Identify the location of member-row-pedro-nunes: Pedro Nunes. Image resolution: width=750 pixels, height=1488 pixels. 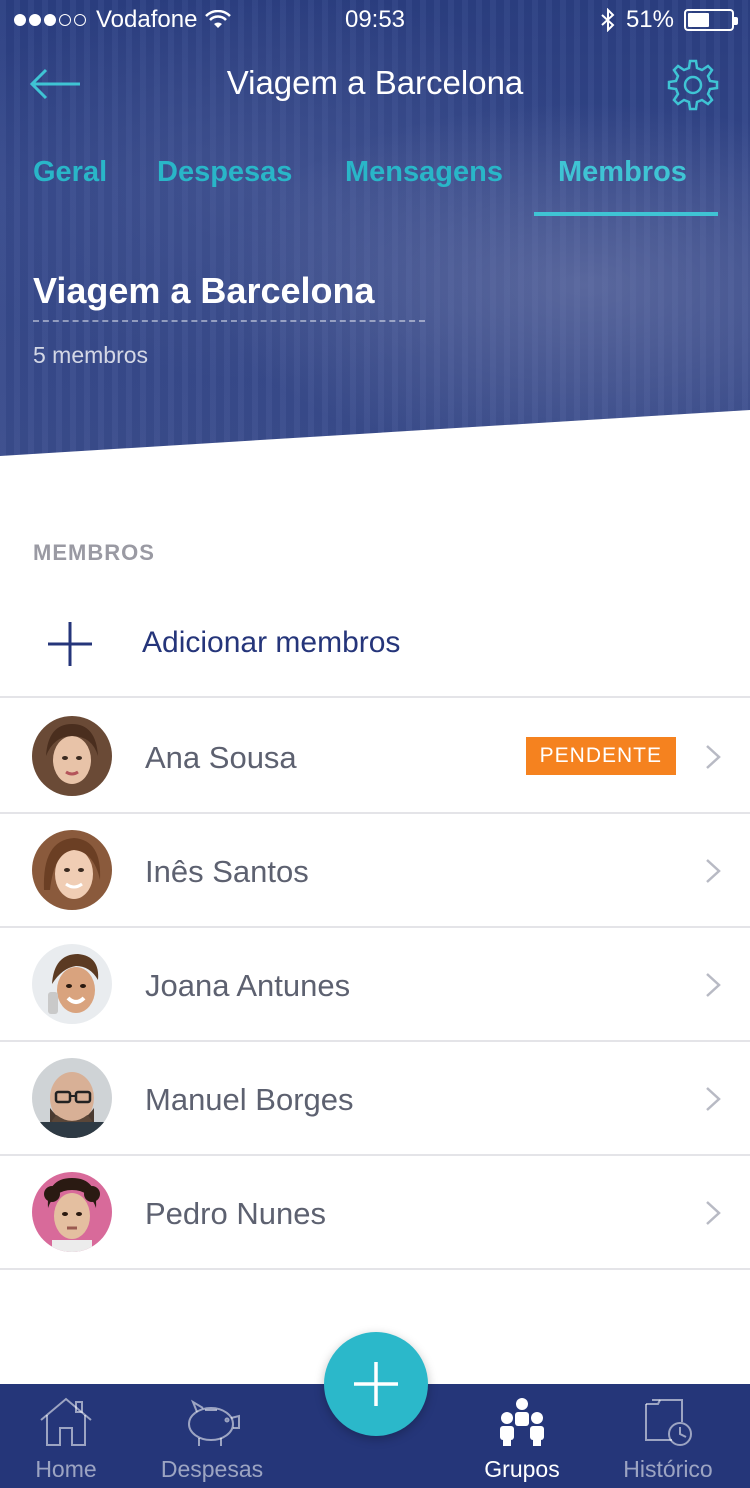
(375, 1213).